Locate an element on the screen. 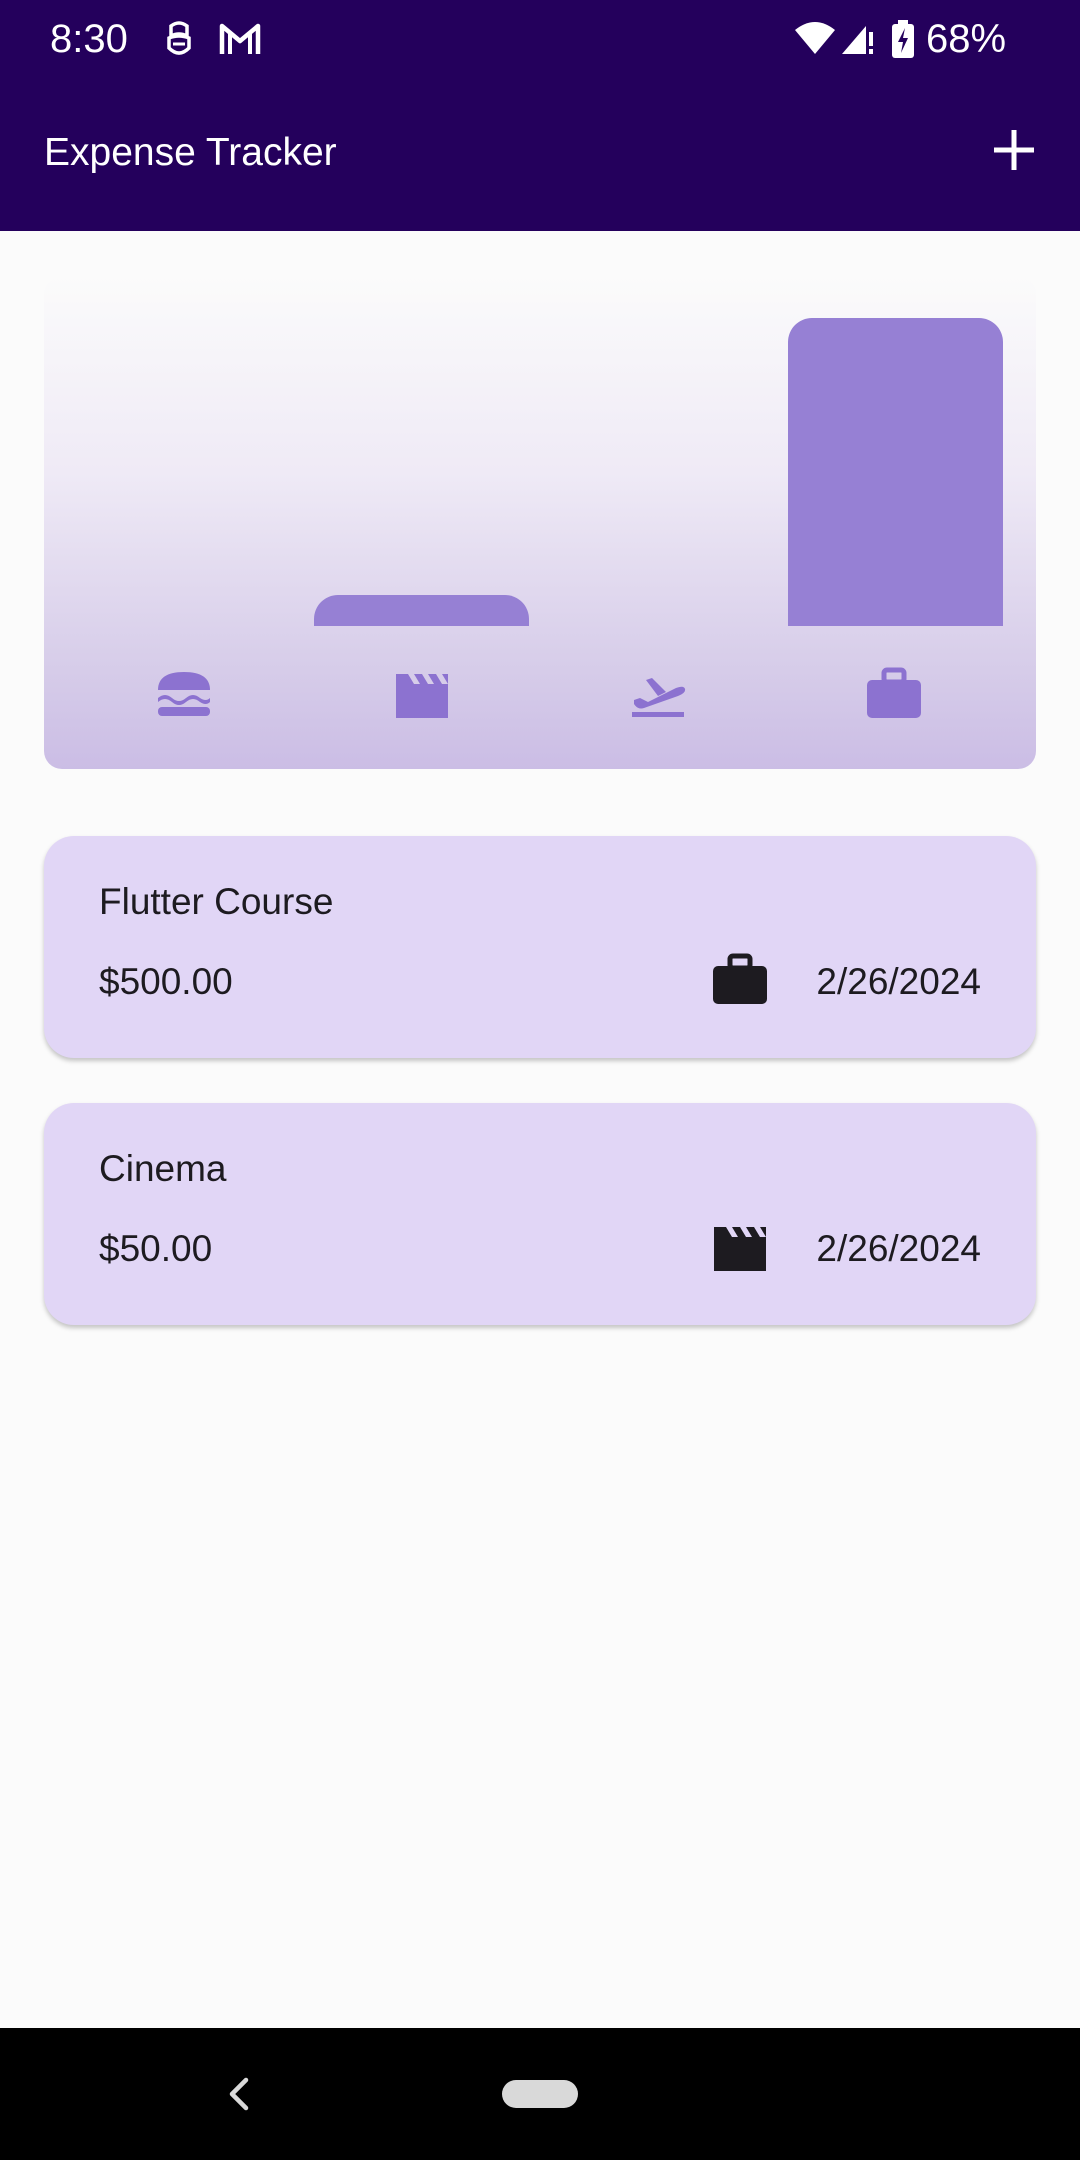 Image resolution: width=1080 pixels, height=2160 pixels. chart-bar-leisure is located at coordinates (421, 610).